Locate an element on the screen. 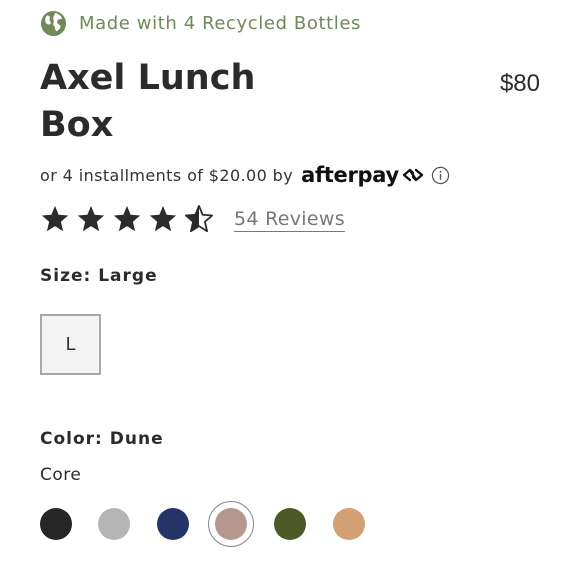 The width and height of the screenshot is (580, 580). swatch-tan is located at coordinates (349, 524).